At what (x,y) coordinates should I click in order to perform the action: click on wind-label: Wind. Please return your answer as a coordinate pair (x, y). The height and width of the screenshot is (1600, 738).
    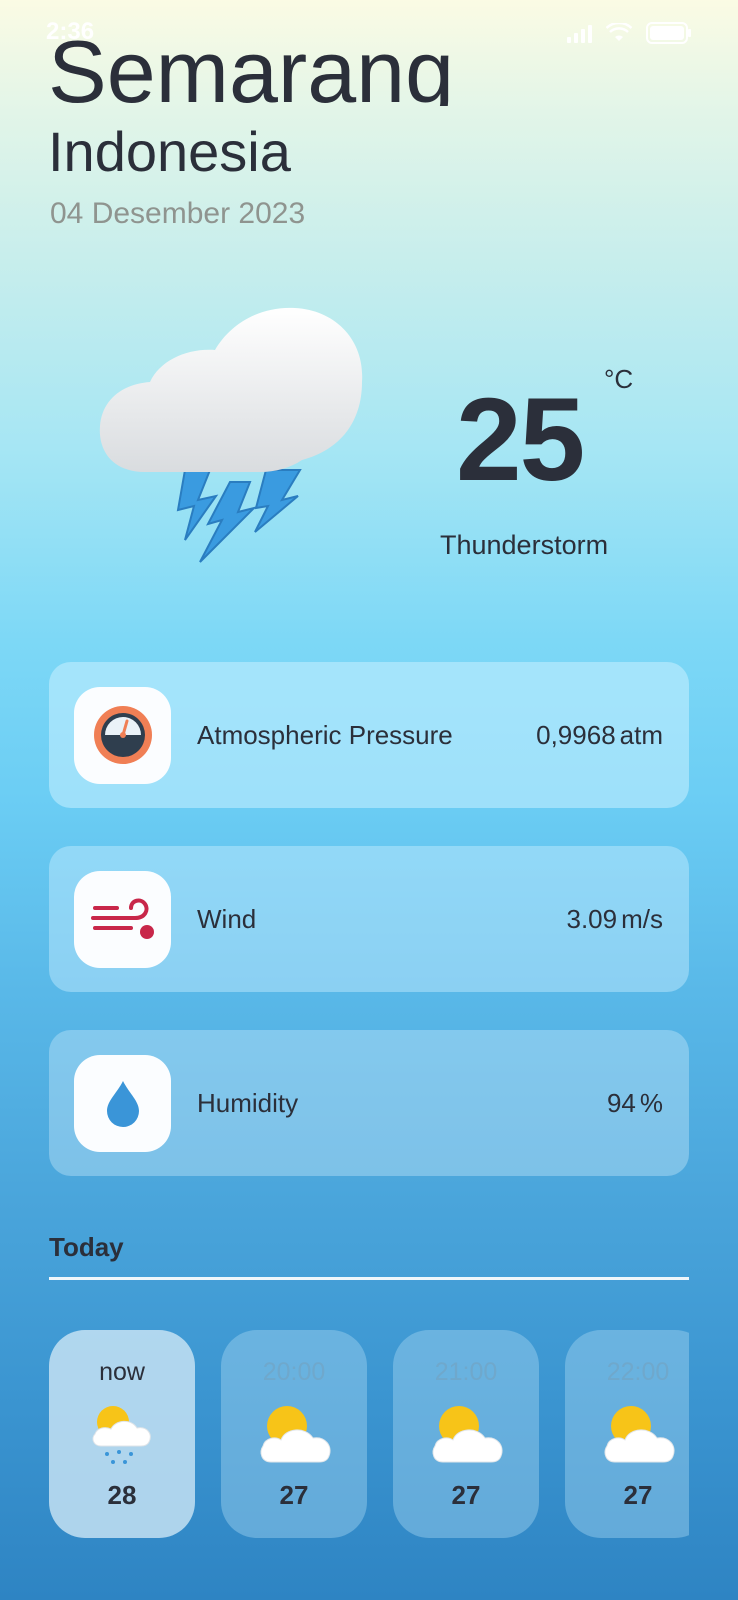
    Looking at the image, I should click on (227, 918).